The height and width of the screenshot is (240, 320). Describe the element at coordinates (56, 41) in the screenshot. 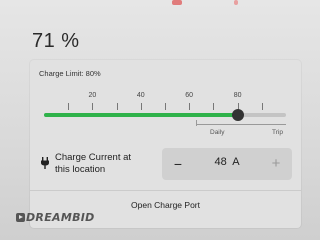

I see `battery-charge-percent: 71 %` at that location.